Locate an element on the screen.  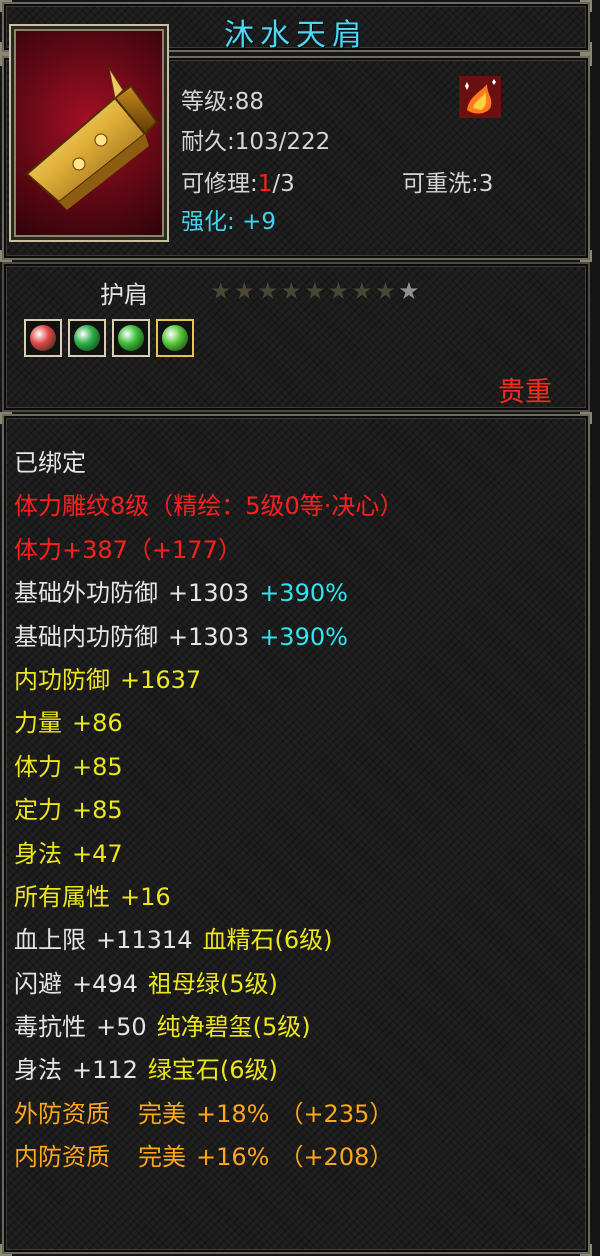
star-rating: ★ ★ ★ ★ ★ ★ ★ ★ ★ is located at coordinates (315, 291).